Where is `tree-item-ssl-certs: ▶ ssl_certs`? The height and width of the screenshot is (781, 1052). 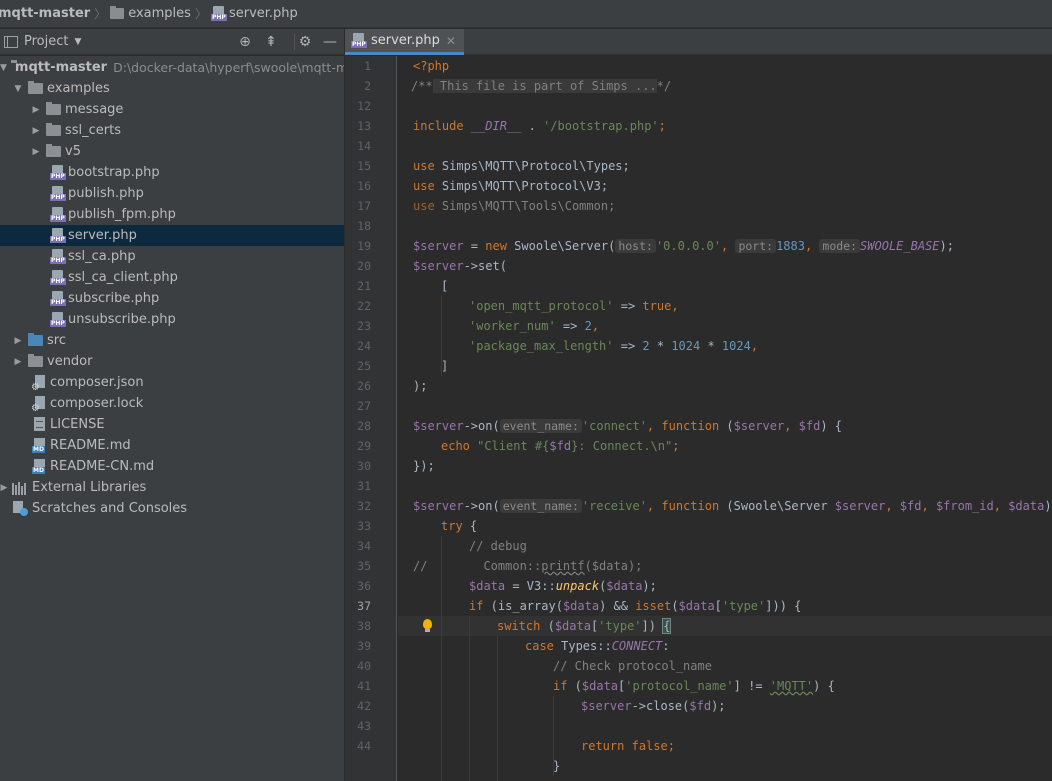 tree-item-ssl-certs: ▶ ssl_certs is located at coordinates (172, 130).